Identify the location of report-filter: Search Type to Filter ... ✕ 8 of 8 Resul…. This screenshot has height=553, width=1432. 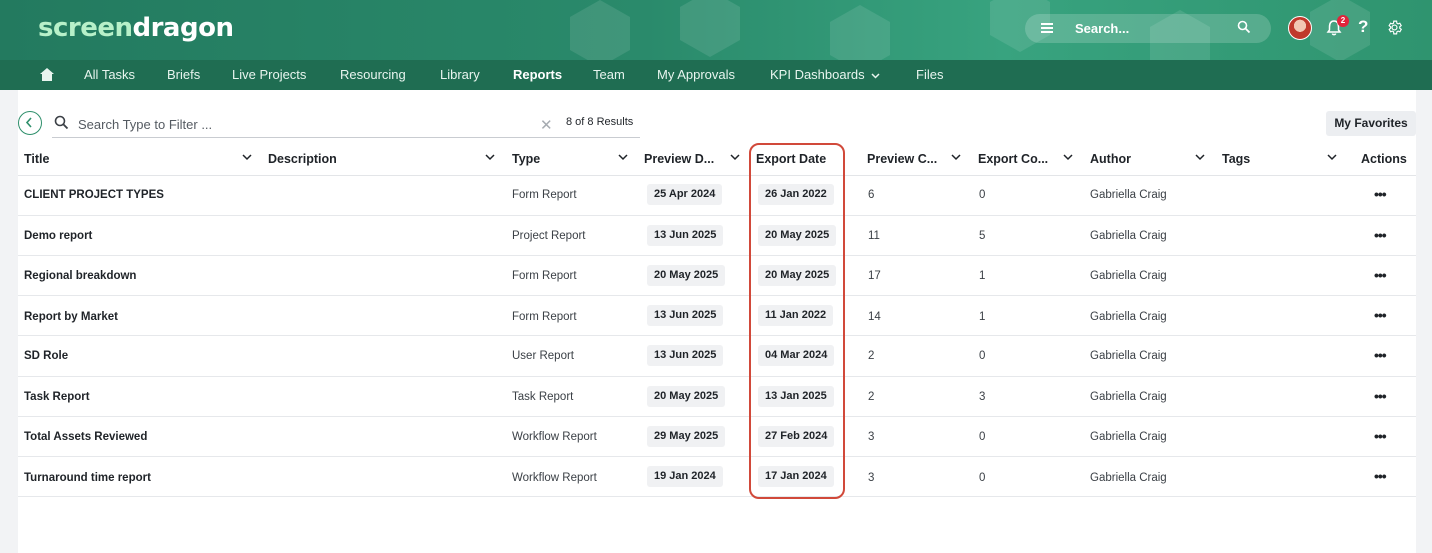
(346, 124).